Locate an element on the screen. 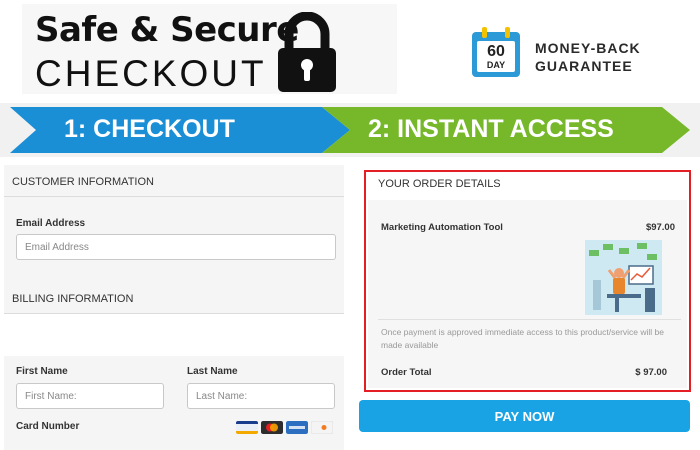 This screenshot has height=450, width=700. visa-icon is located at coordinates (247, 427).